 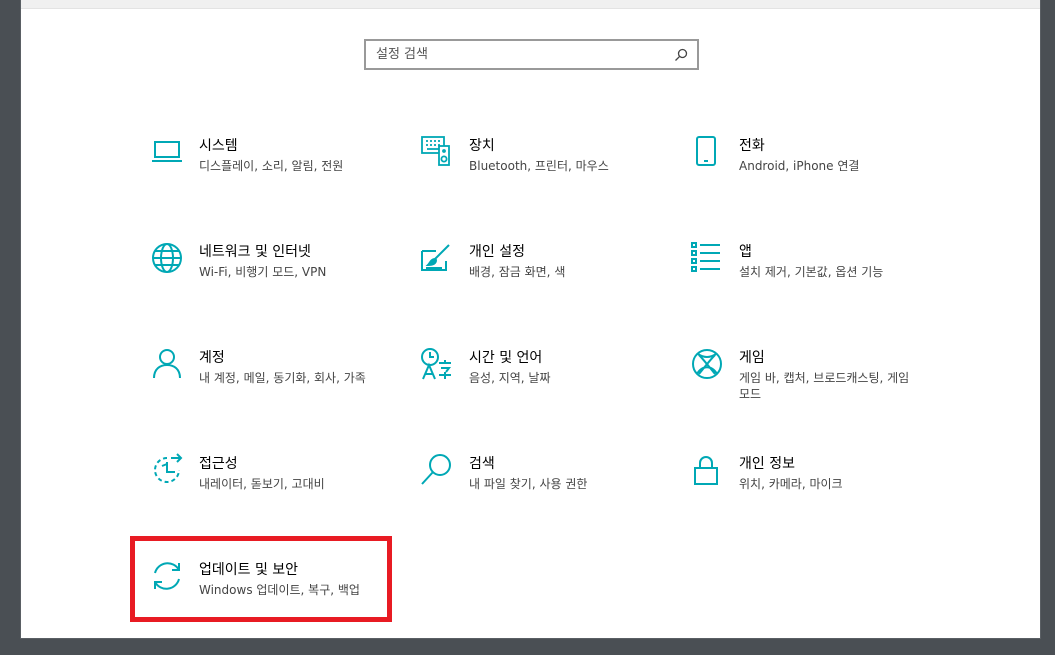 I want to click on xbox-icon, so click(x=707, y=364).